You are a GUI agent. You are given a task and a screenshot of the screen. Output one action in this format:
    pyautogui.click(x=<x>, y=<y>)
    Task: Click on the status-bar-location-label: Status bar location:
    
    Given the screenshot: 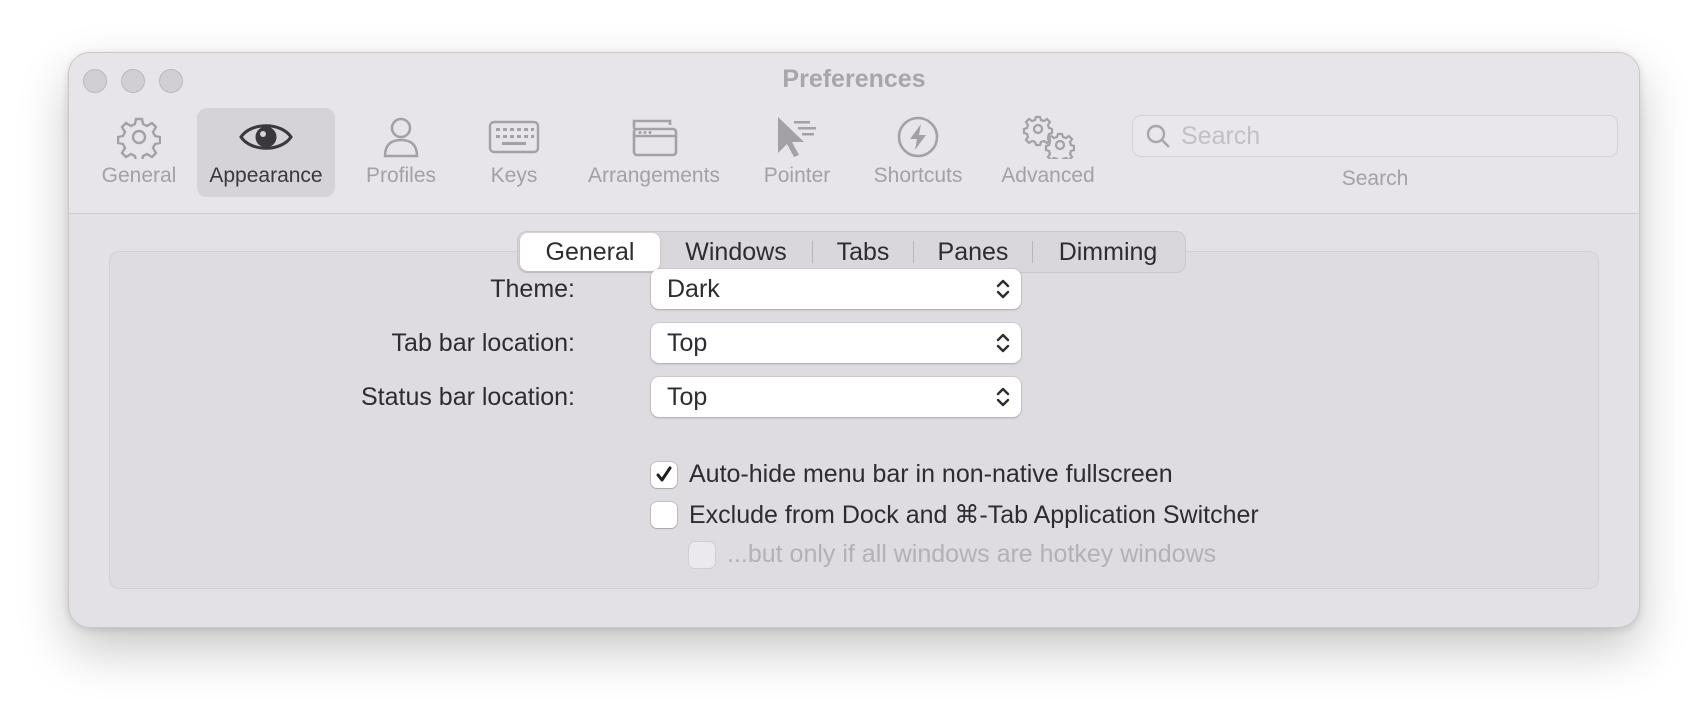 What is the action you would take?
    pyautogui.click(x=467, y=397)
    